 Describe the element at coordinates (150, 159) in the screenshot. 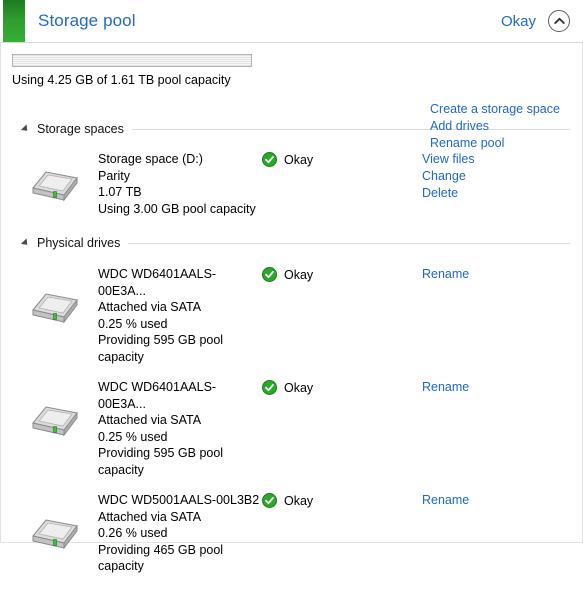

I see `storage-space-name: Storage space (D:)` at that location.